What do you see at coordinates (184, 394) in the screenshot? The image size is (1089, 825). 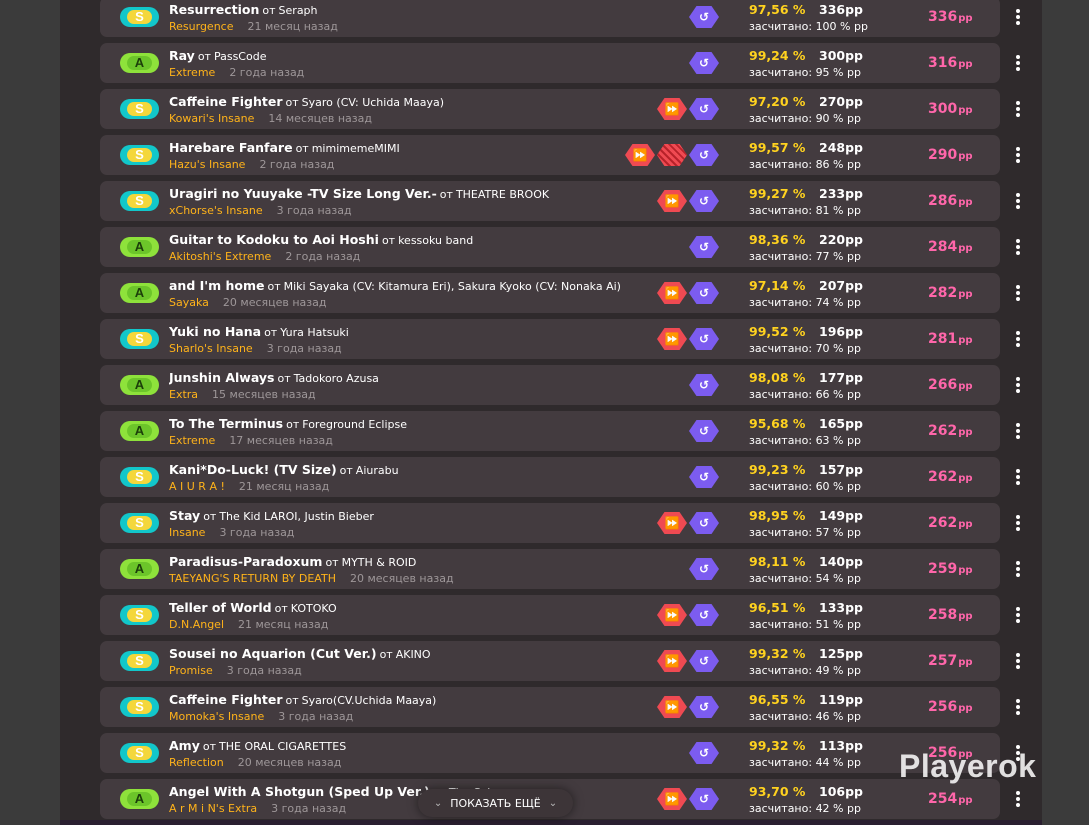 I see `difficulty-name: Extra` at bounding box center [184, 394].